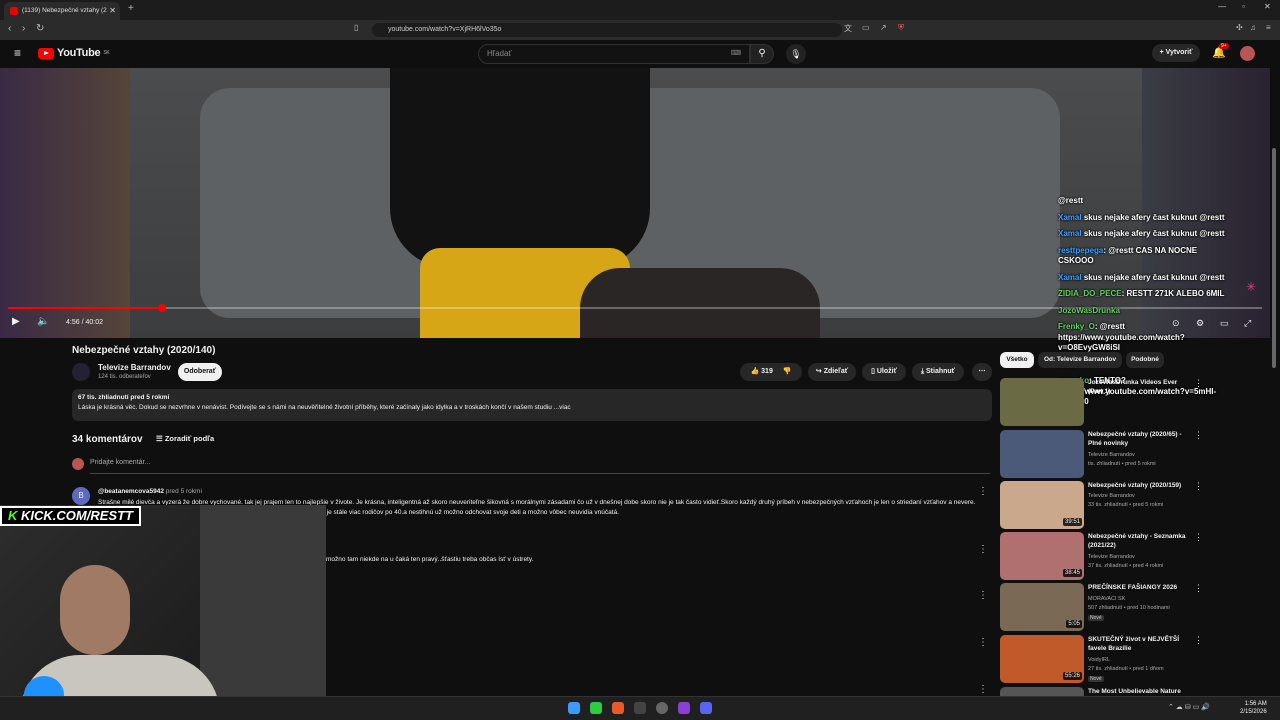  What do you see at coordinates (901, 28) in the screenshot?
I see `brave-shield-icon: ⛨` at bounding box center [901, 28].